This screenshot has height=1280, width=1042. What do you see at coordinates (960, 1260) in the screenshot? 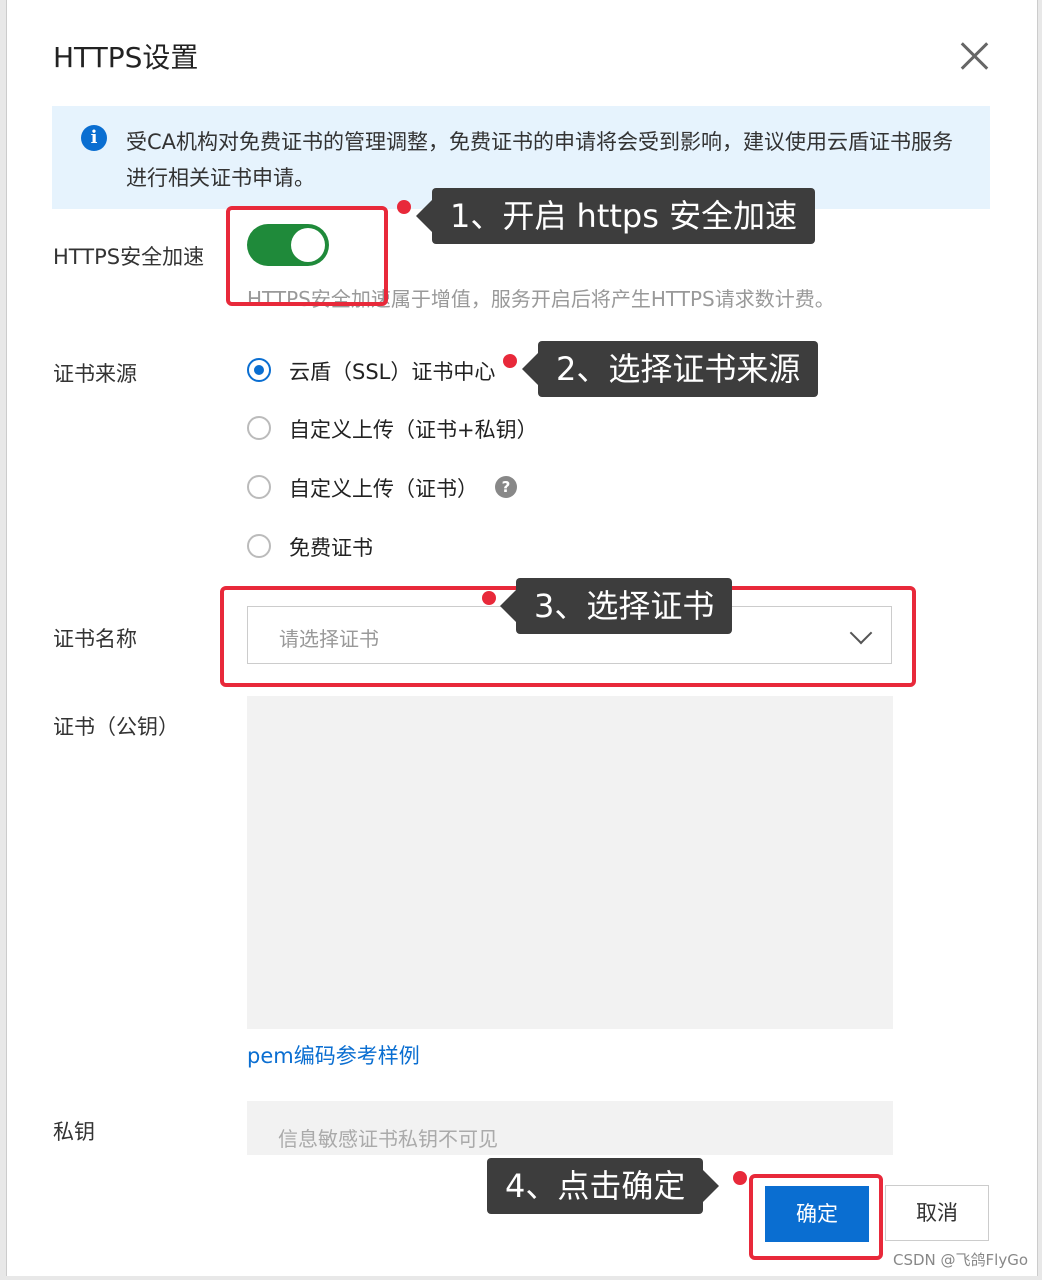
I see `watermark: CSDN @飞鸽FlyGo` at bounding box center [960, 1260].